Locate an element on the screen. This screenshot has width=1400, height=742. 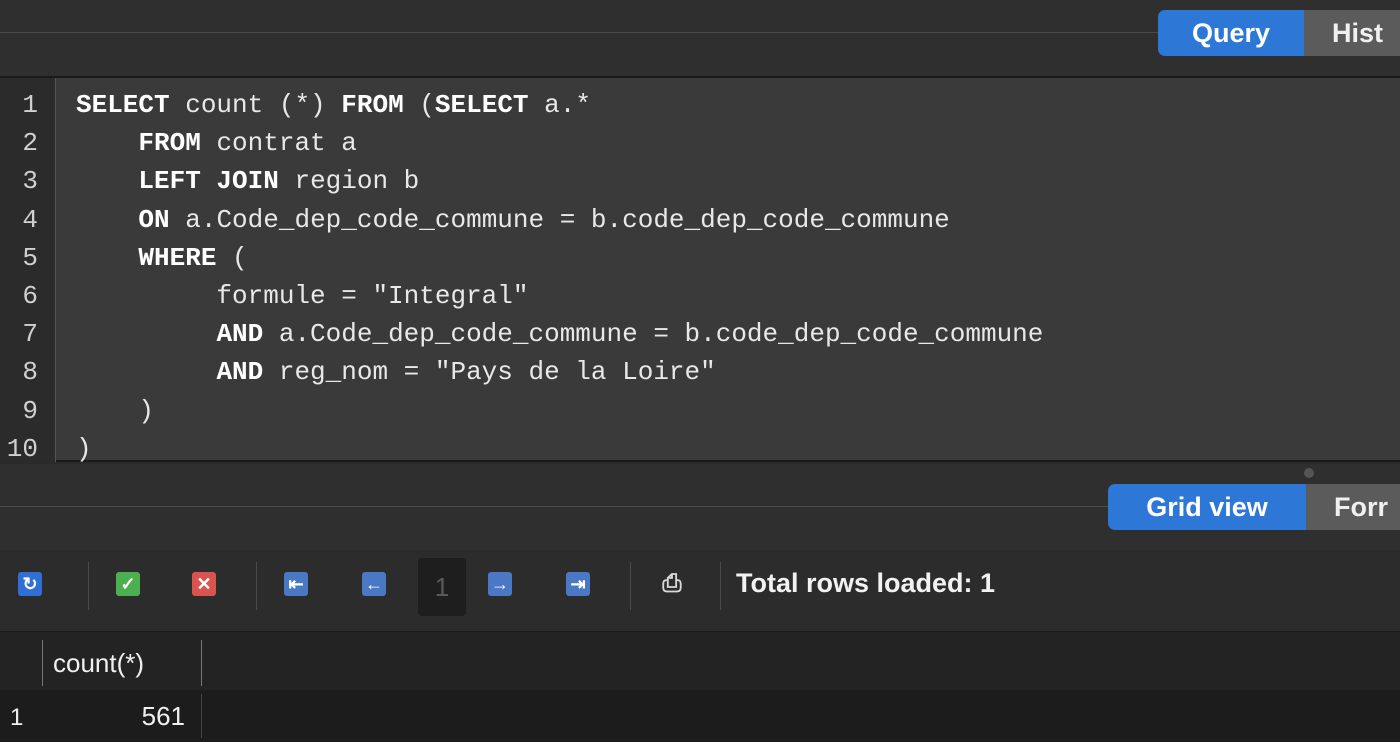
grid-header-row is located at coordinates (700, 661).